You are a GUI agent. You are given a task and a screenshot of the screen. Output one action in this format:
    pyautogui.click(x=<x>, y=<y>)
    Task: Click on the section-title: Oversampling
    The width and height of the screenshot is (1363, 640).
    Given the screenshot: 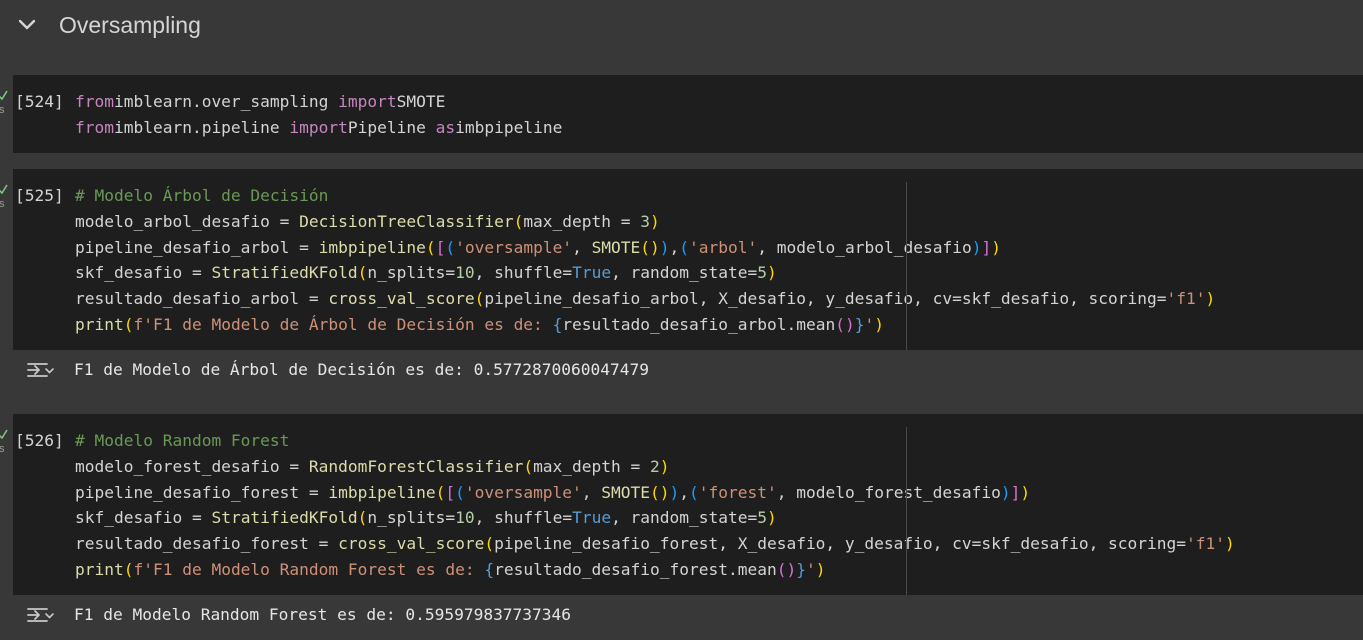 What is the action you would take?
    pyautogui.click(x=130, y=25)
    